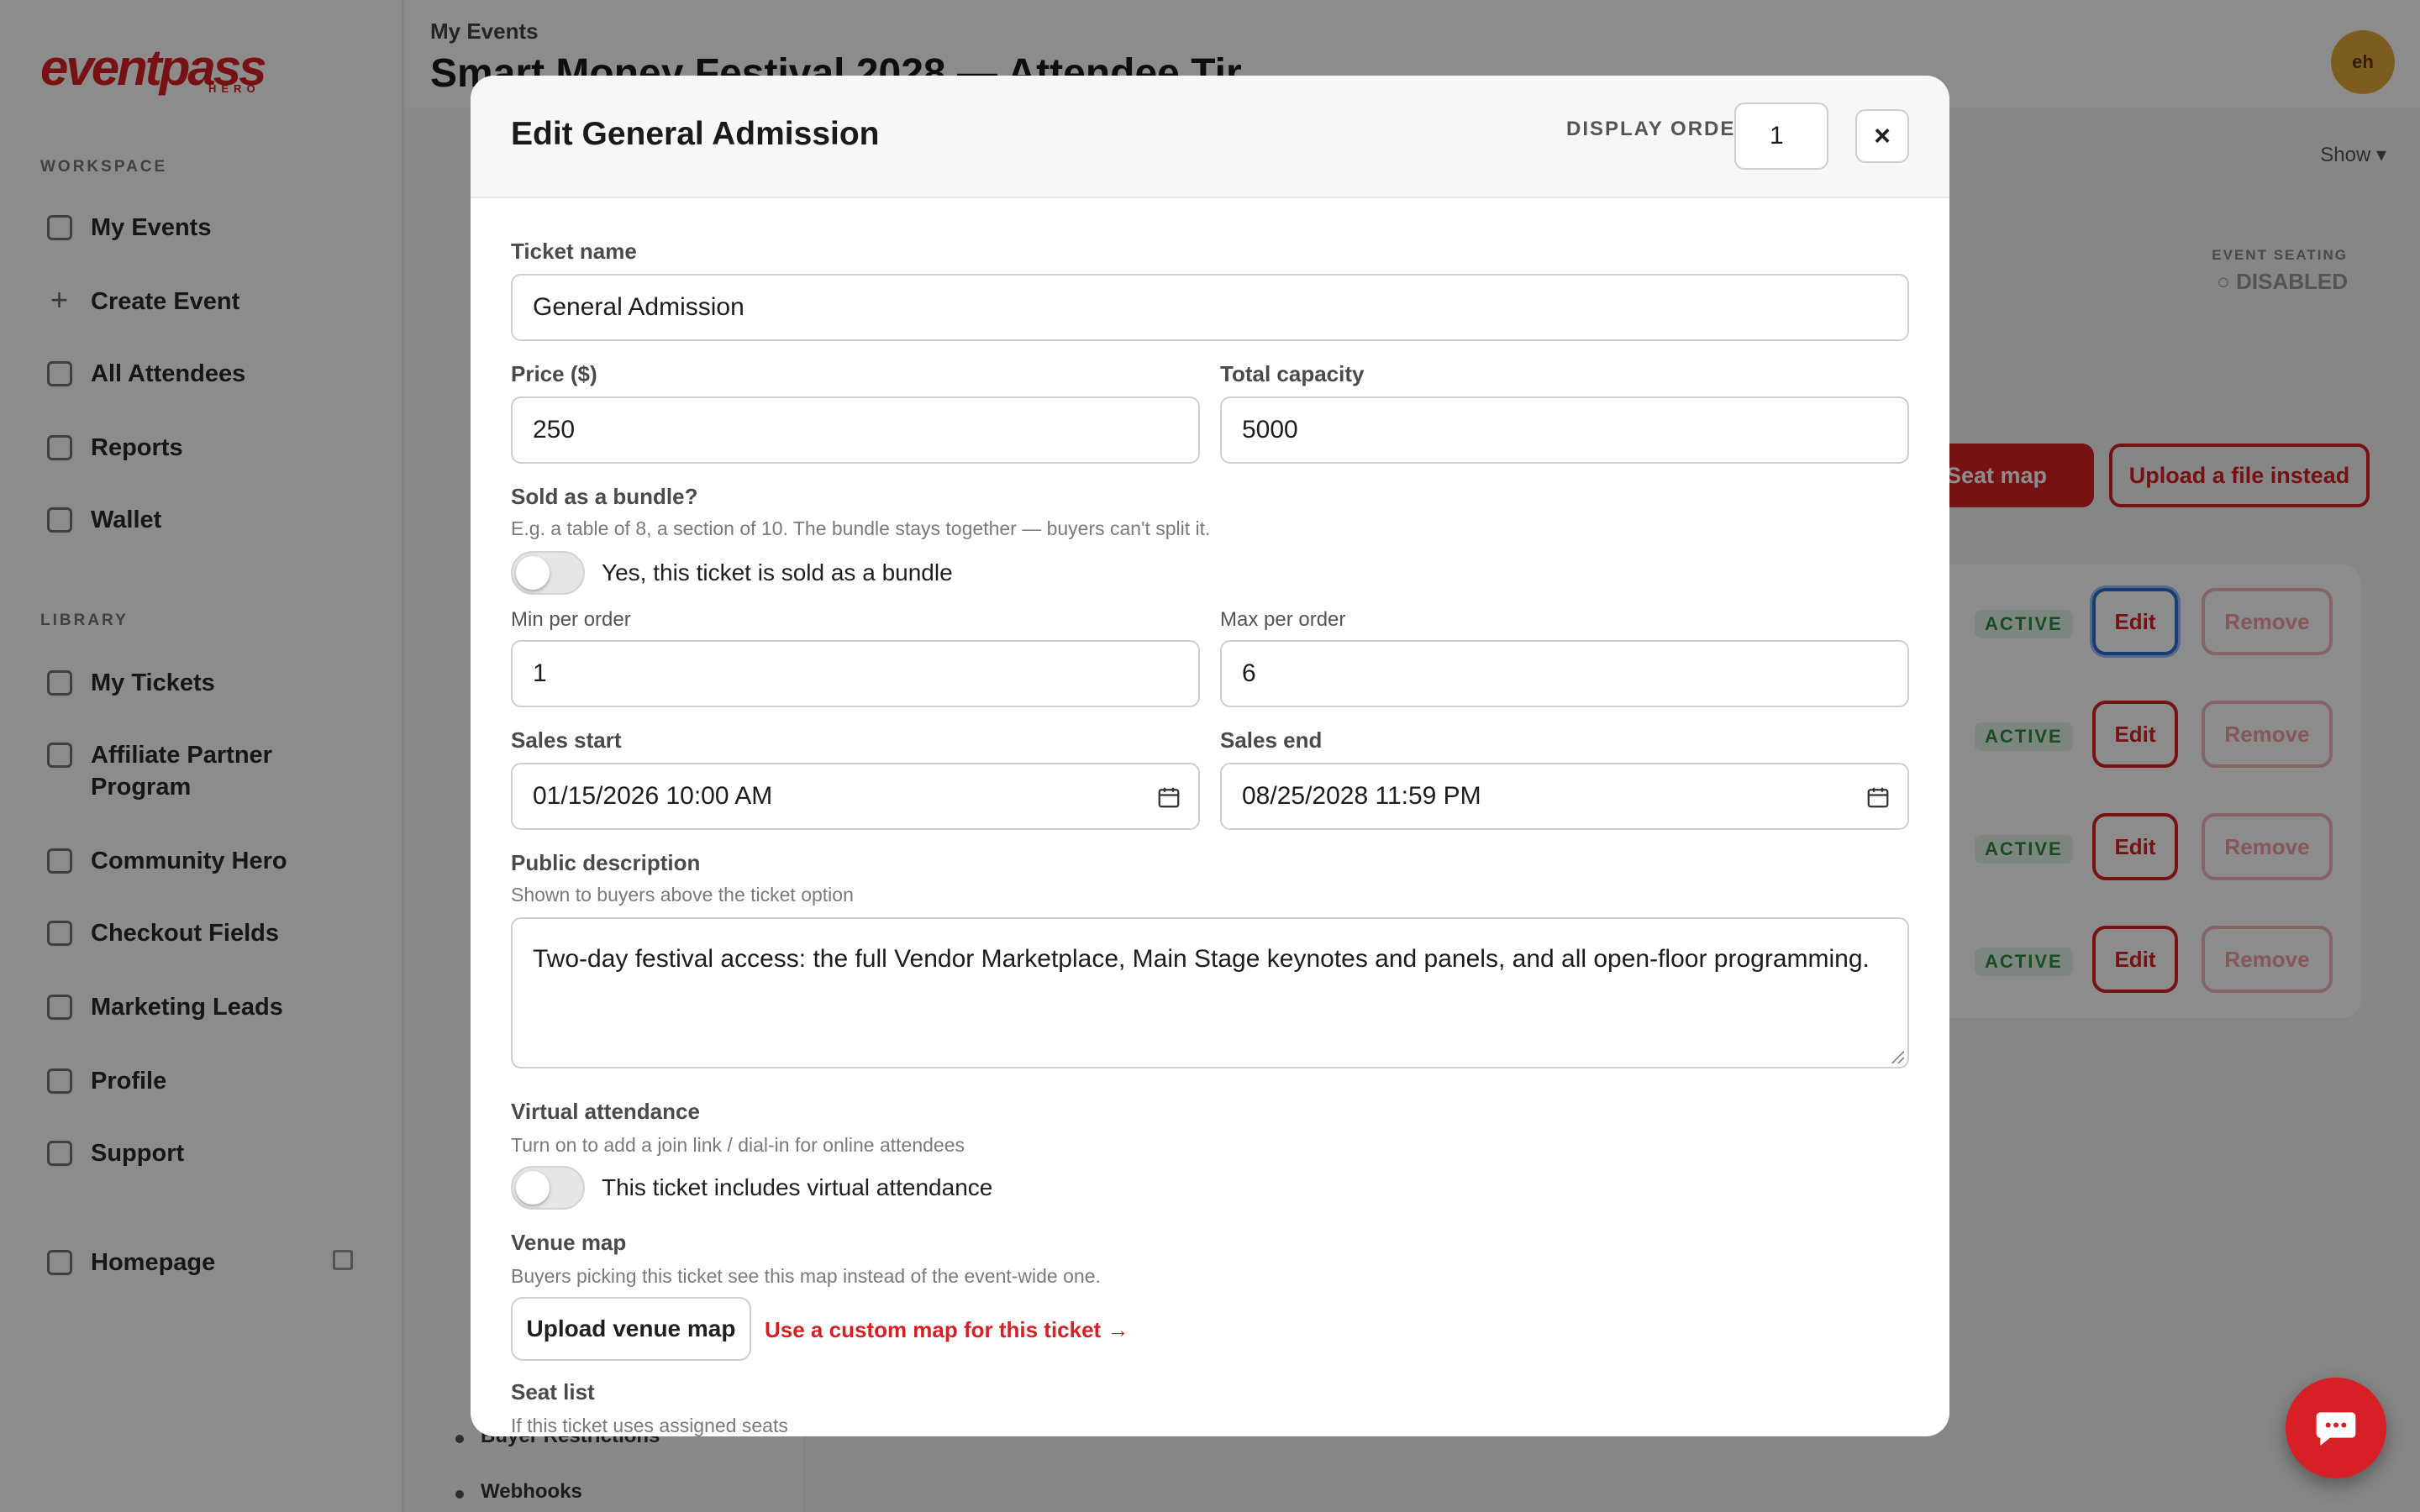 The height and width of the screenshot is (1512, 2420). Describe the element at coordinates (1659, 129) in the screenshot. I see `display-order-label: DISPLAY ORDER` at that location.